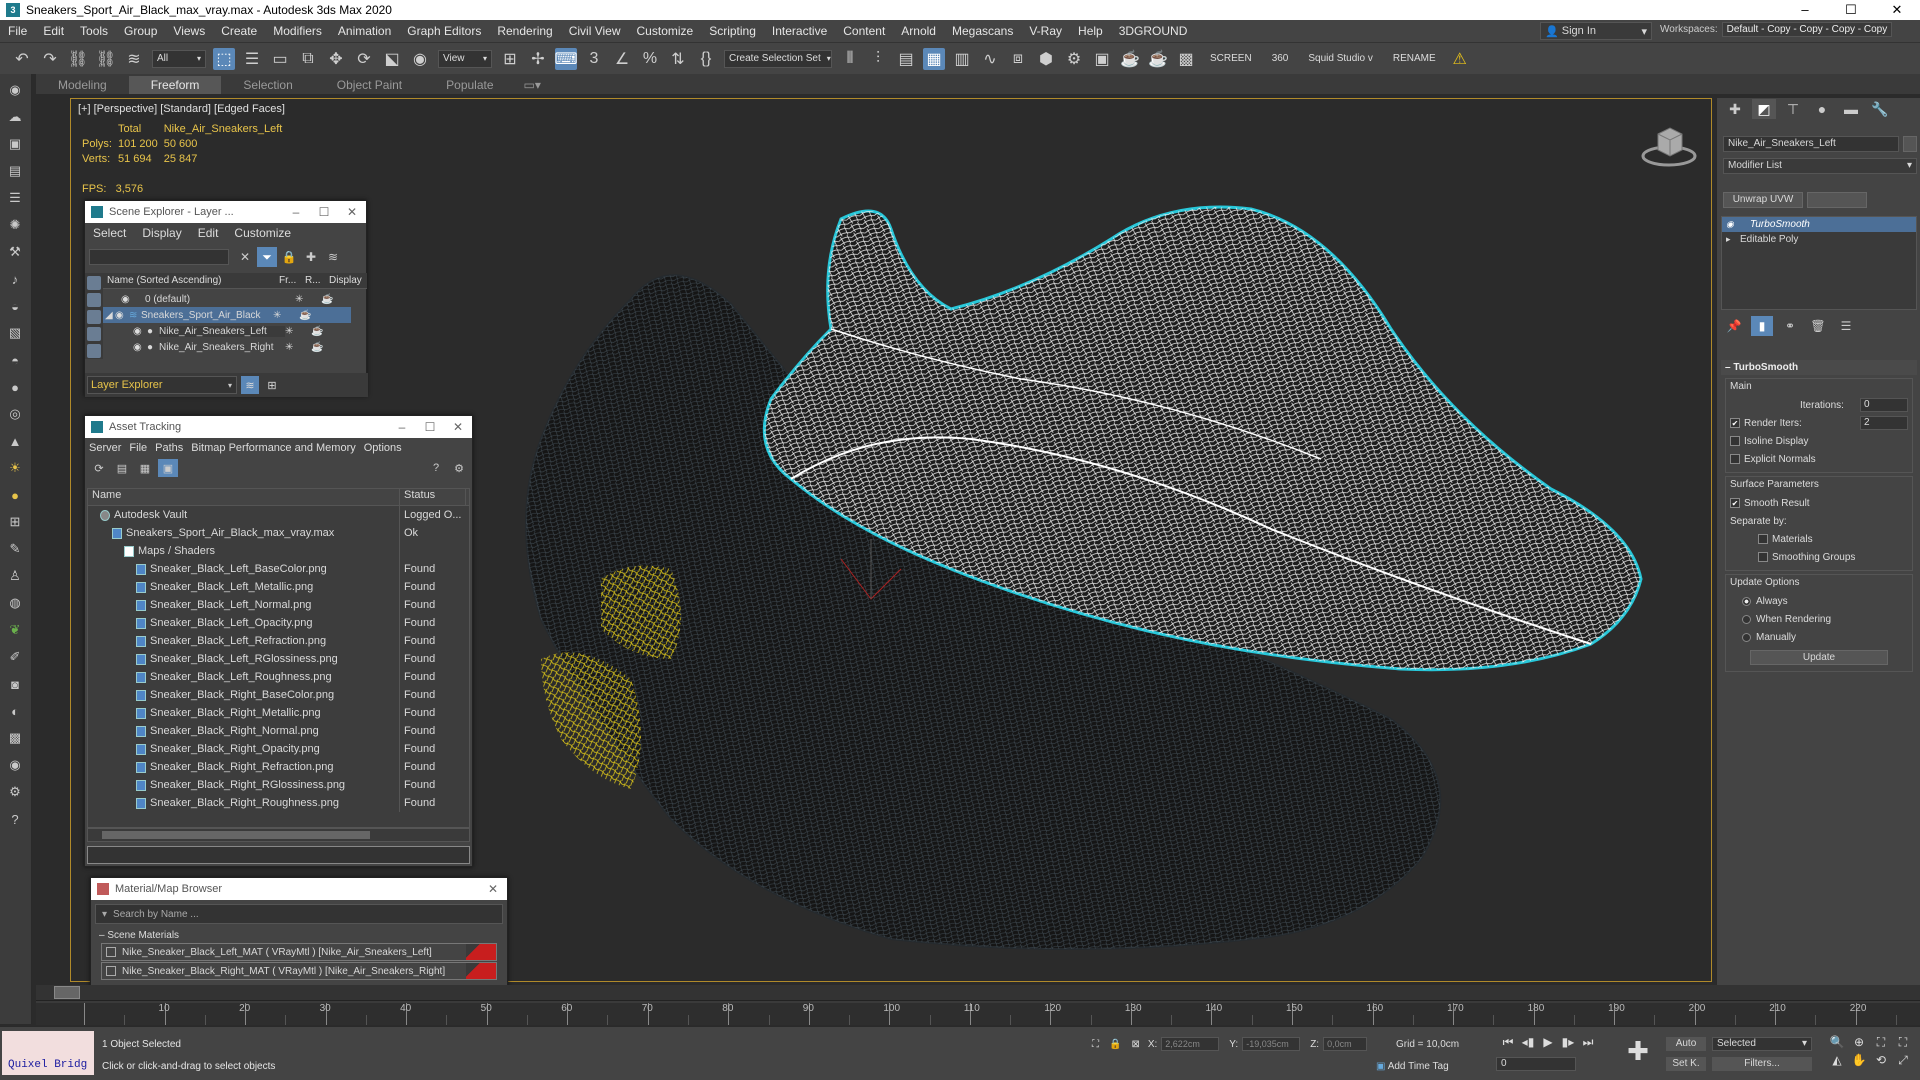 The height and width of the screenshot is (1080, 1920). What do you see at coordinates (1820, 166) in the screenshot?
I see `modifier-list-dropdown: Modifier List ▾` at bounding box center [1820, 166].